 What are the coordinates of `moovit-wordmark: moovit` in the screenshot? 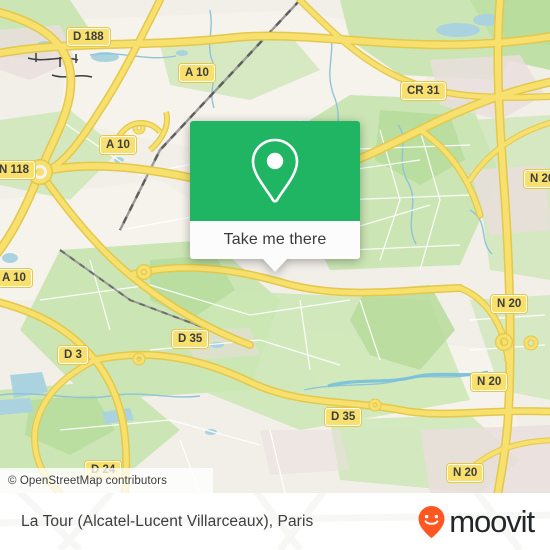 It's located at (492, 521).